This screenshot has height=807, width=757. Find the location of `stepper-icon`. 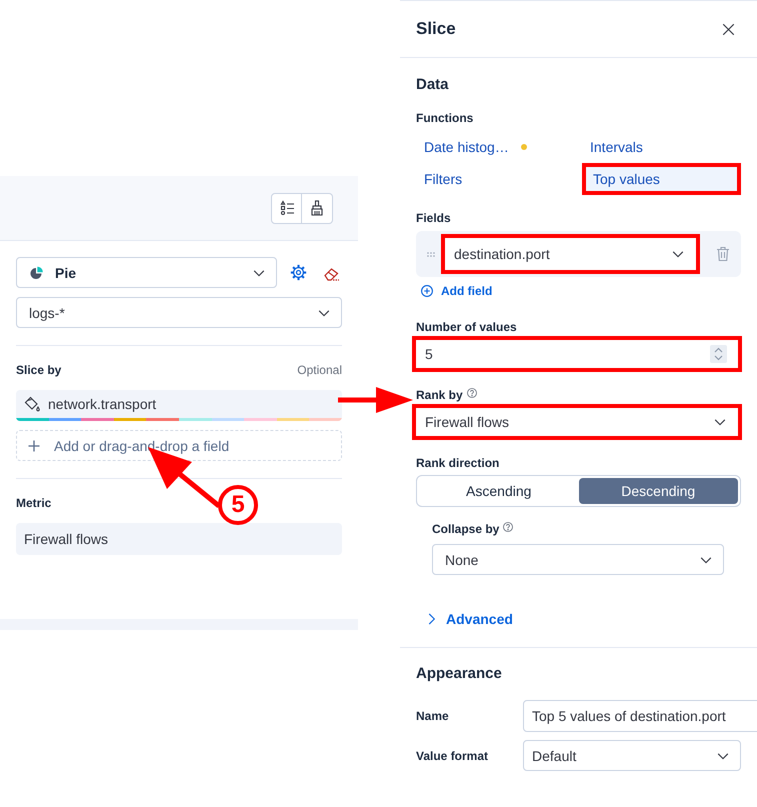

stepper-icon is located at coordinates (718, 354).